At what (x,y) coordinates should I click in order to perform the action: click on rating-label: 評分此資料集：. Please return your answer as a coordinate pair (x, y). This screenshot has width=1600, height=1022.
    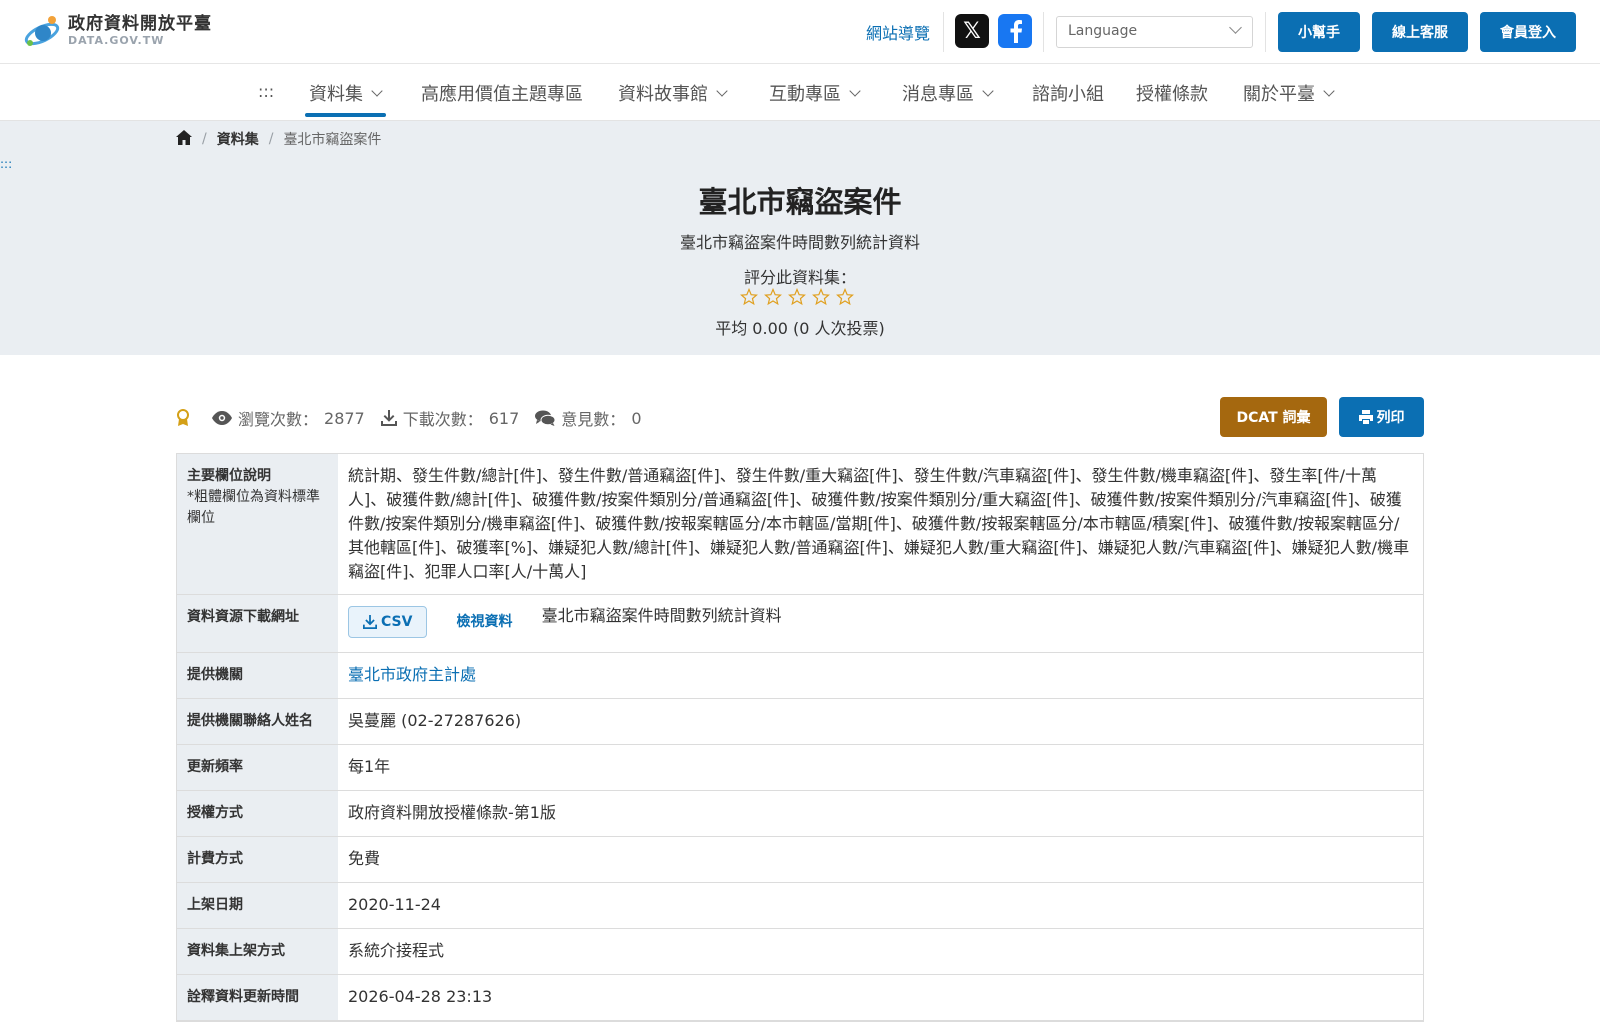
    Looking at the image, I should click on (799, 277).